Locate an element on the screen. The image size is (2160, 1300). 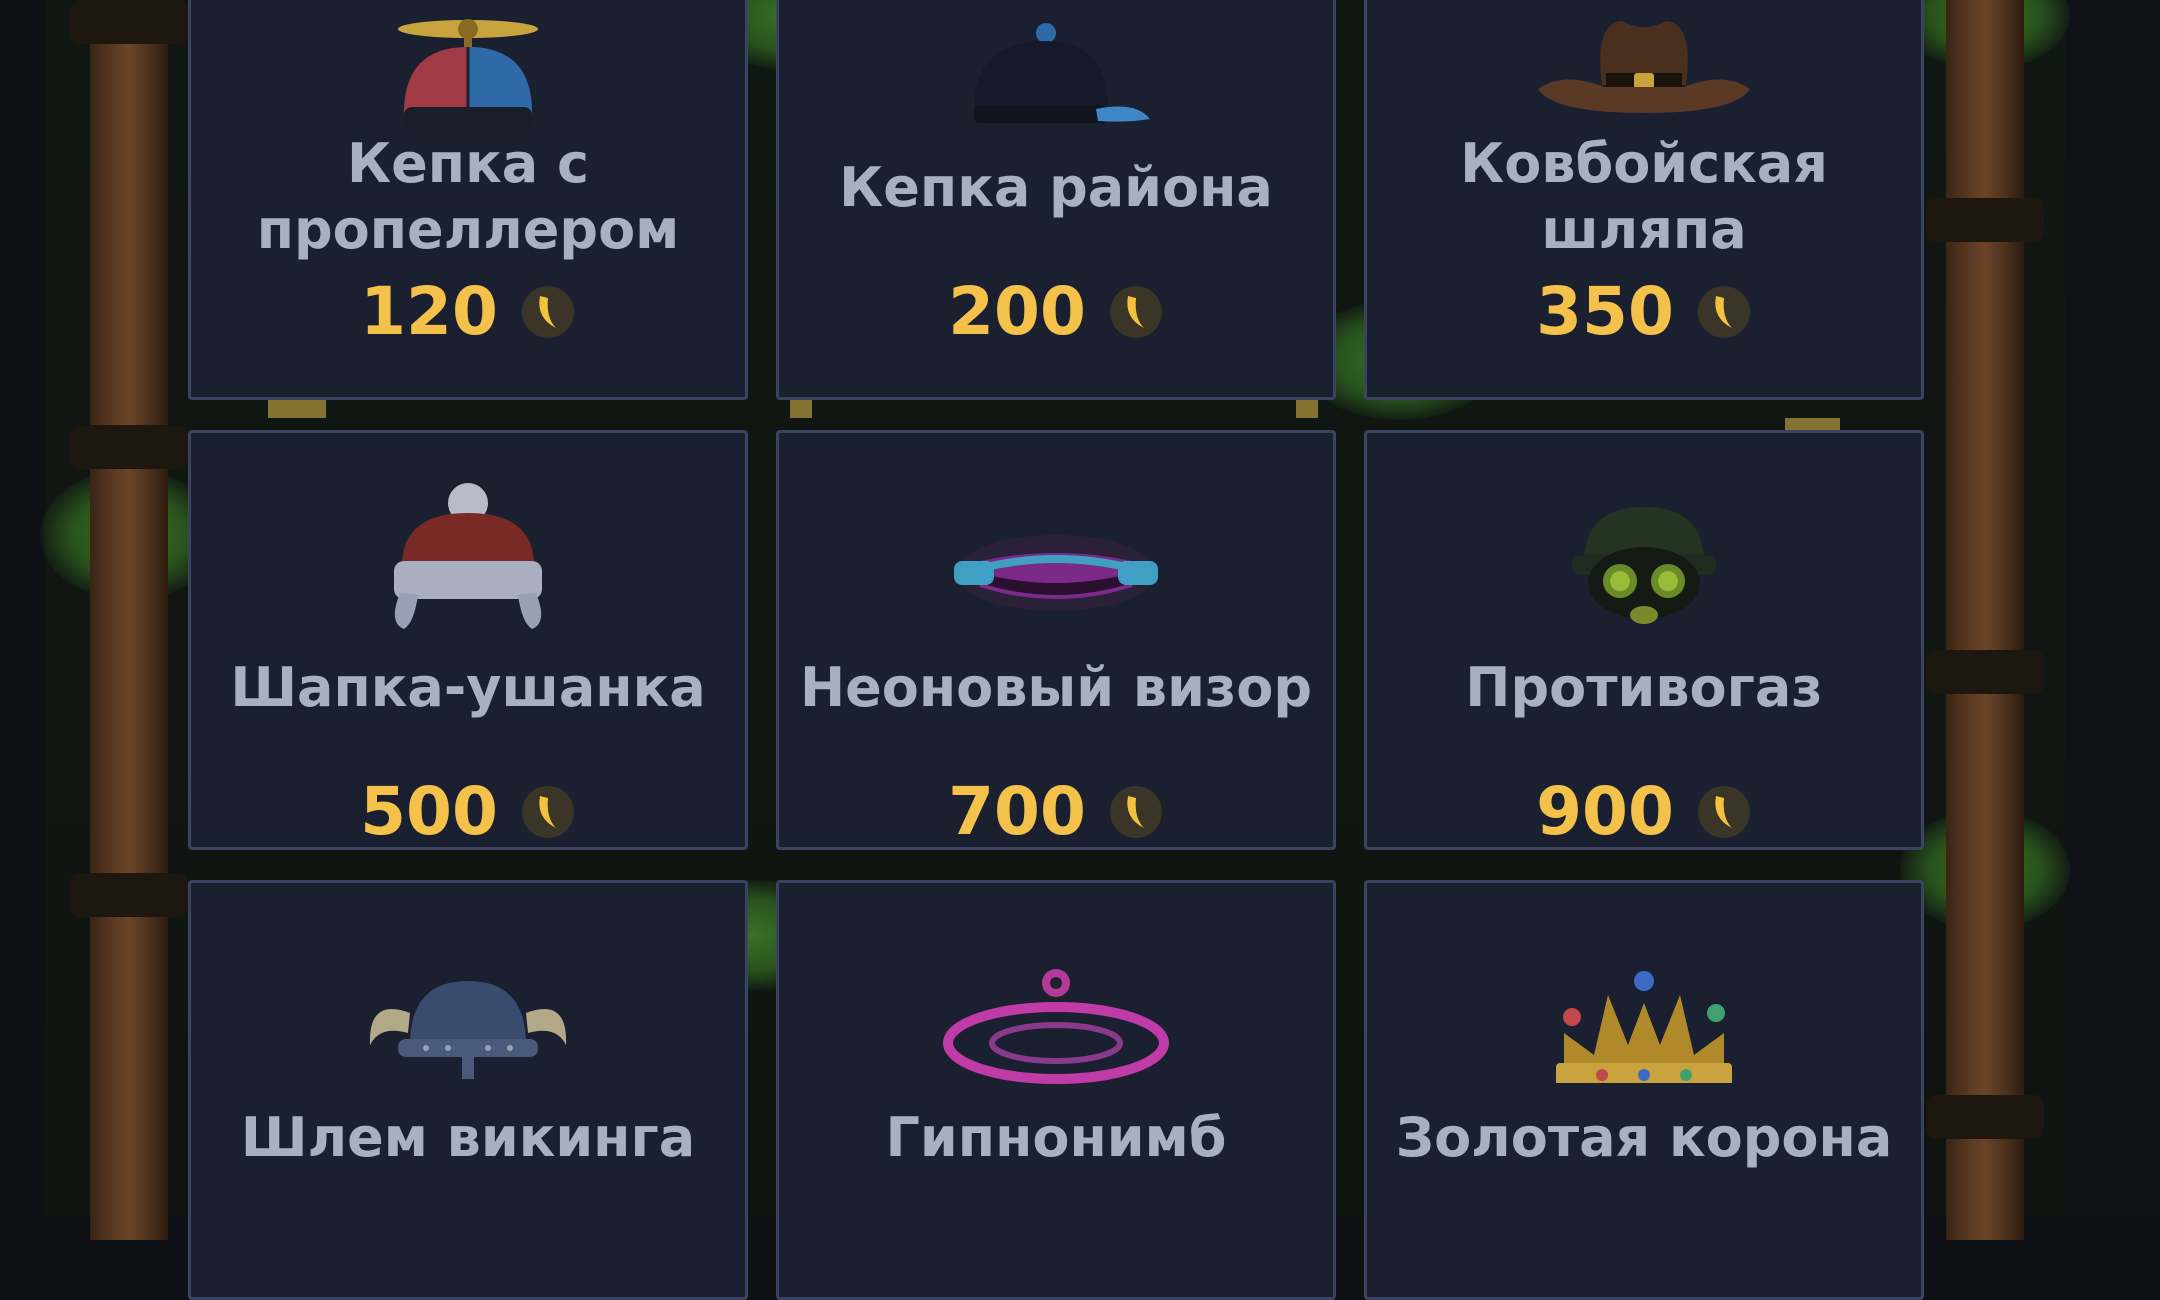
wooden-pole-right is located at coordinates (1985, 620).